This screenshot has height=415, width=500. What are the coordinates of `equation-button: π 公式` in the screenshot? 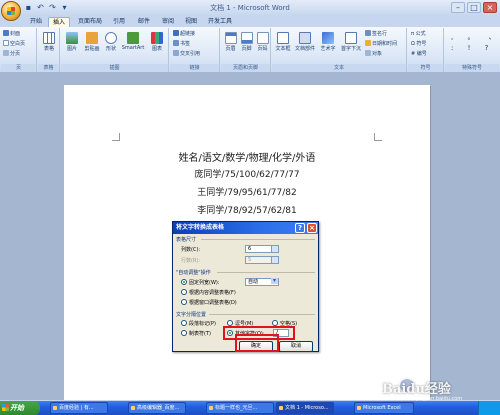 It's located at (418, 33).